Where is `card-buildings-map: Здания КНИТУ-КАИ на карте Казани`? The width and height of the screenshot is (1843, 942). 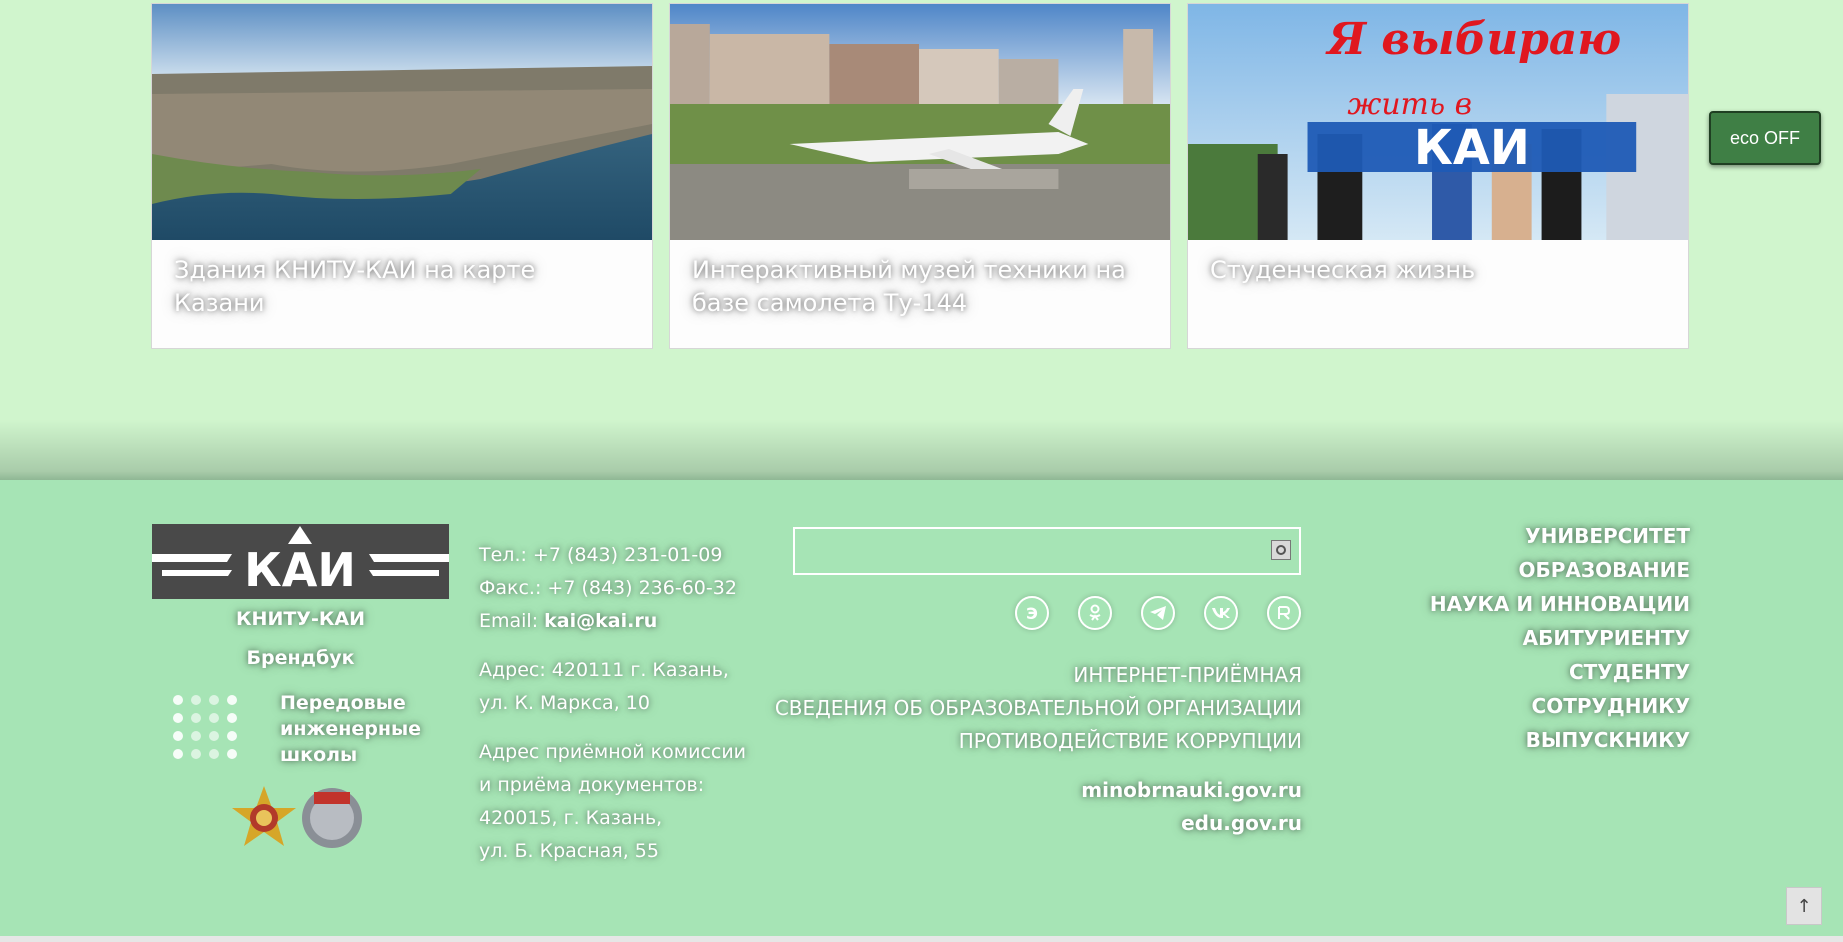 card-buildings-map: Здания КНИТУ-КАИ на карте Казани is located at coordinates (402, 176).